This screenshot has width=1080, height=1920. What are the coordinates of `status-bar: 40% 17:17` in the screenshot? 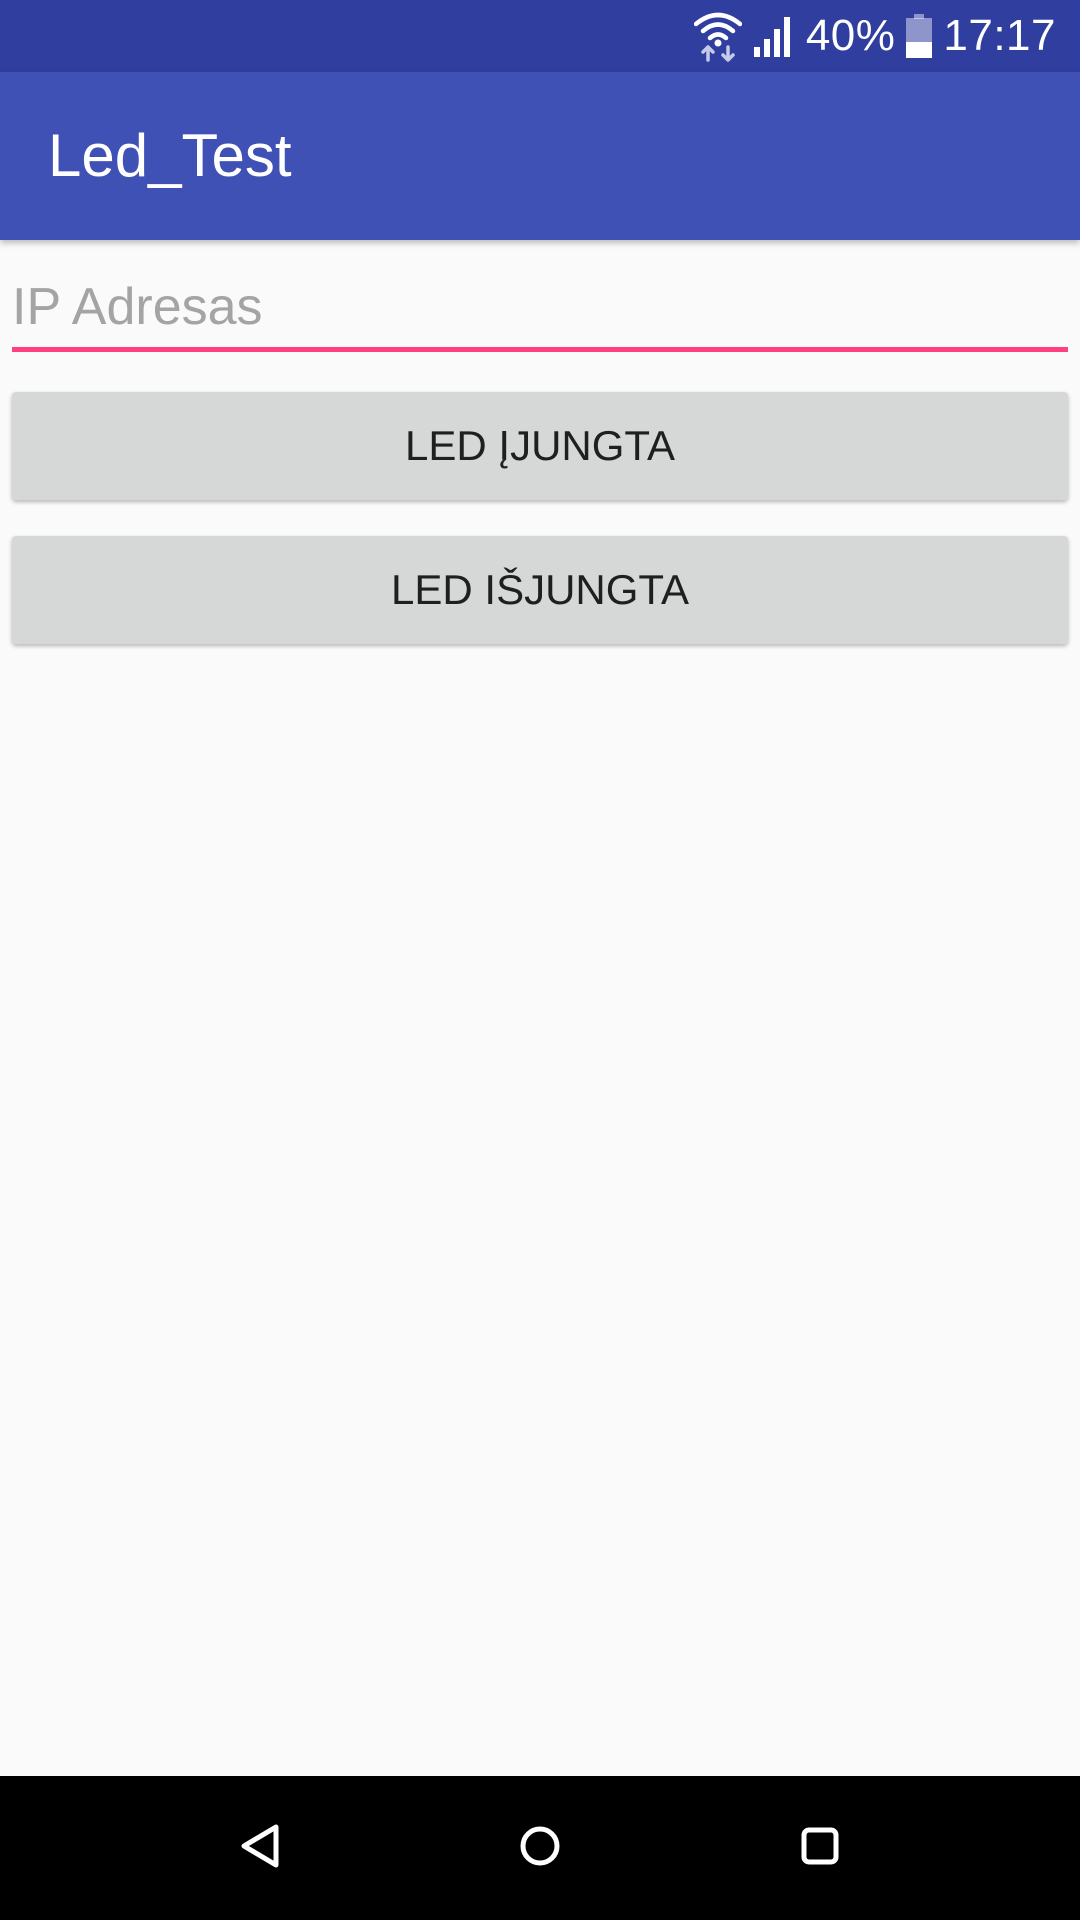 It's located at (540, 36).